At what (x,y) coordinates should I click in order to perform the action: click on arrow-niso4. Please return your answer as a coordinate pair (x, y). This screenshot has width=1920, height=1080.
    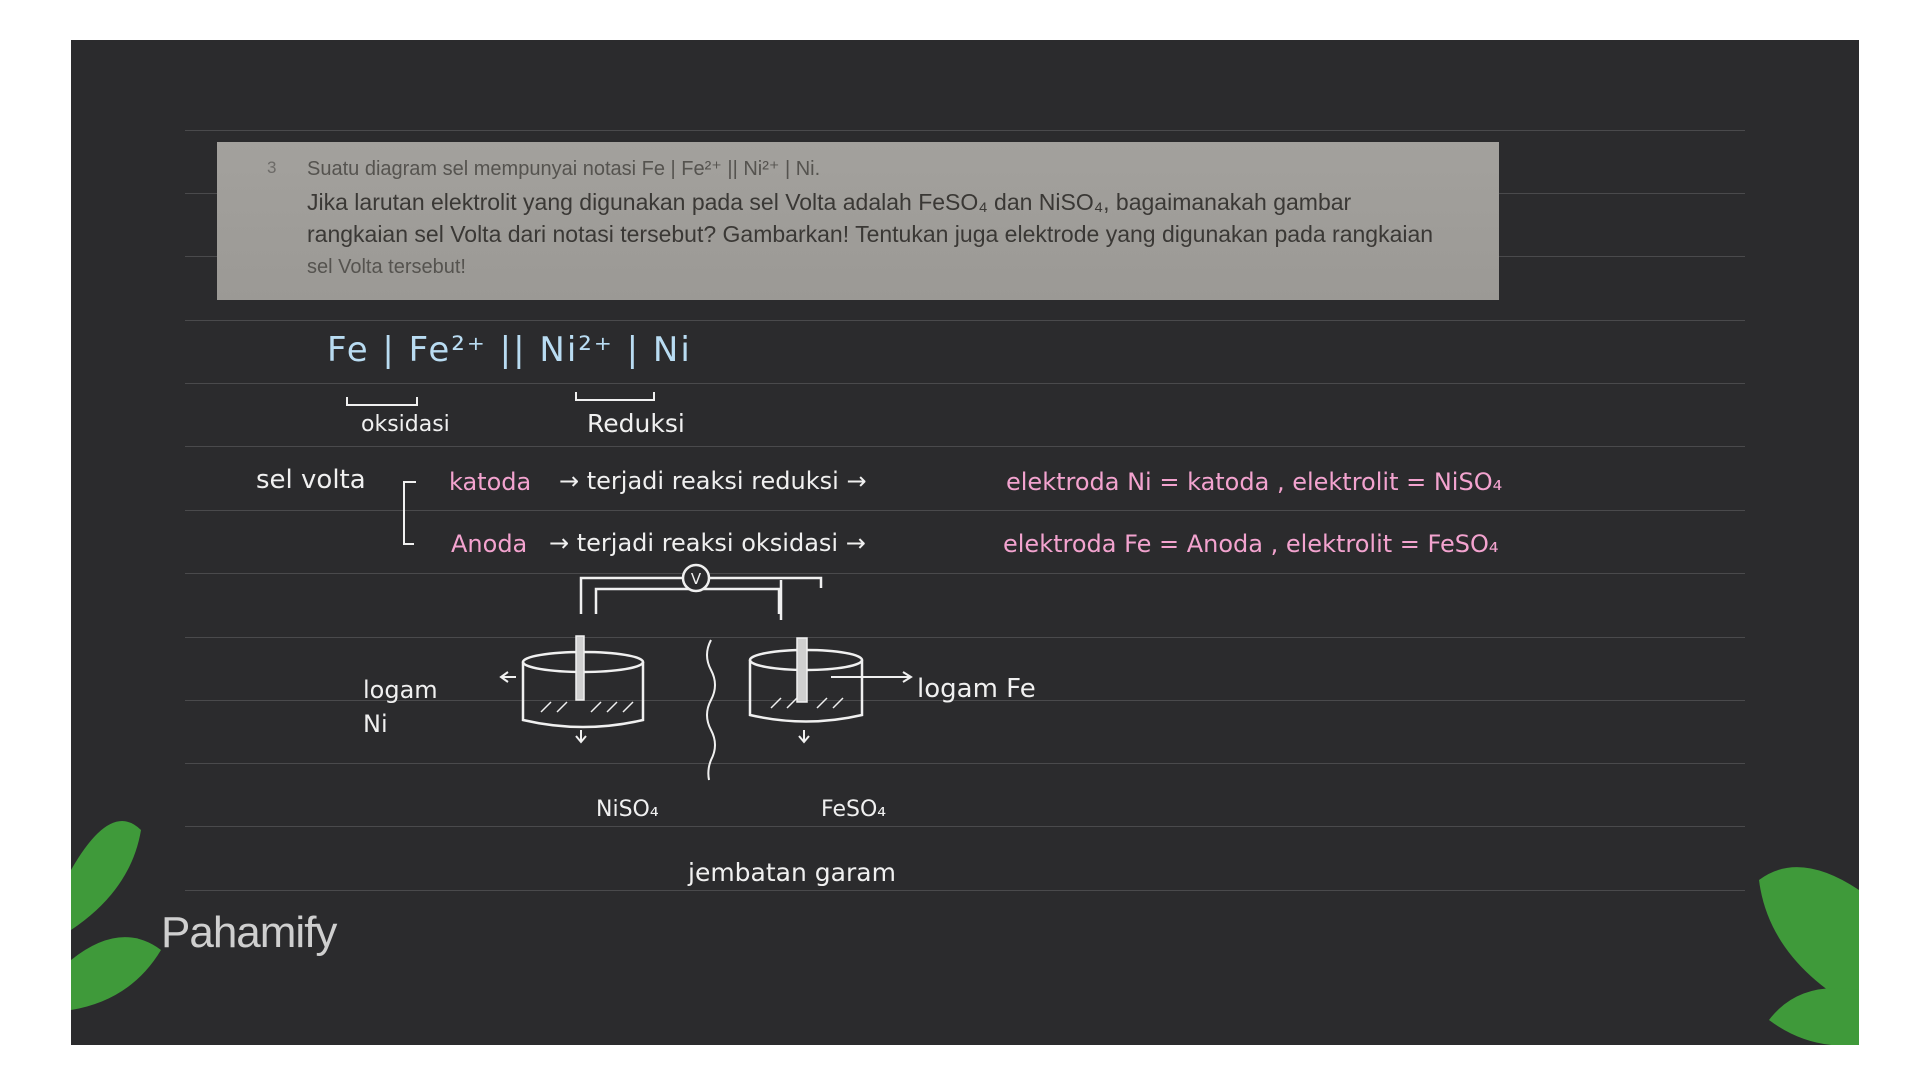
    Looking at the image, I should click on (581, 737).